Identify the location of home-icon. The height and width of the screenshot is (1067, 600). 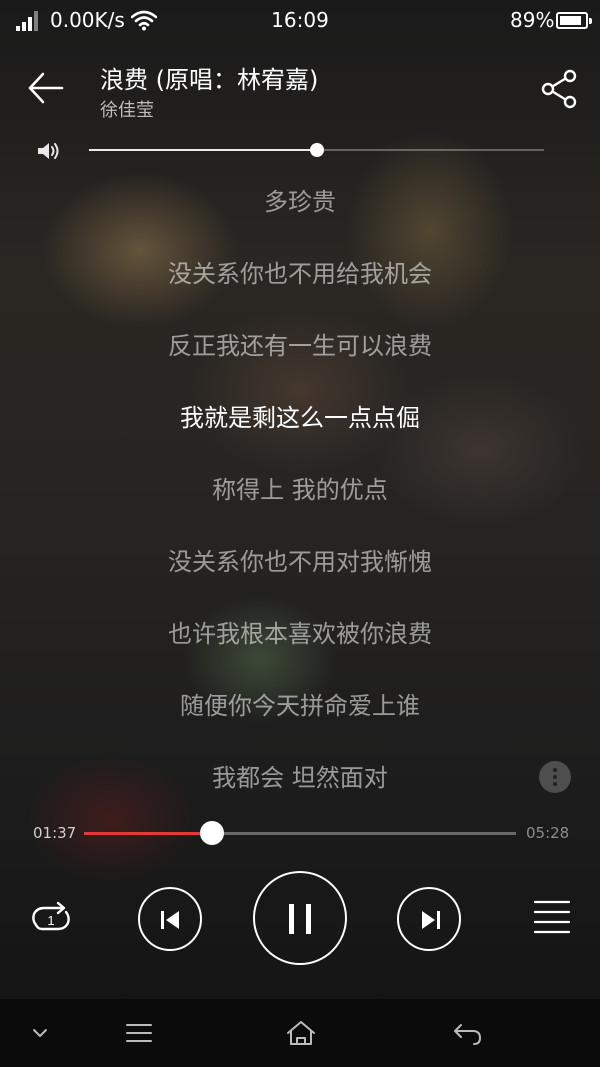
(301, 1033).